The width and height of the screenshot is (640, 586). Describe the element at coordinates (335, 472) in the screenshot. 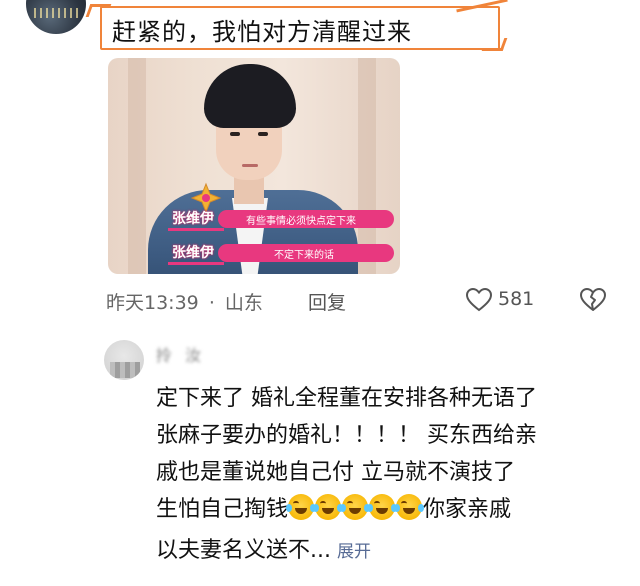

I see `comment-line: 戚也是董说她自己付 立马就不演技了` at that location.